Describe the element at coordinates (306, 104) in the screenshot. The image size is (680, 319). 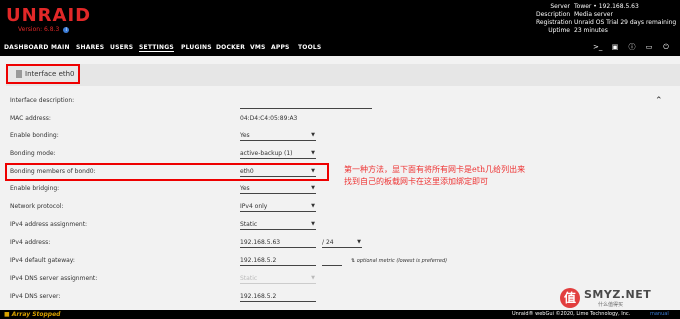
I see `interface-description-input` at that location.